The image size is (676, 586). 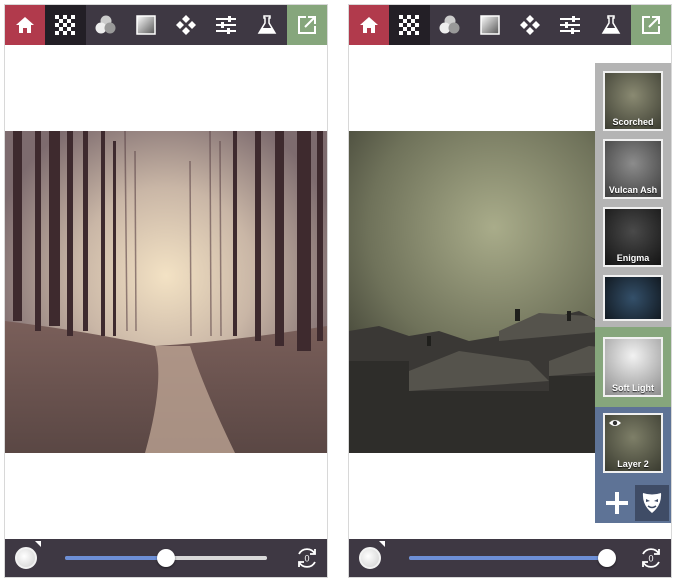 I want to click on texture-list: Scorched Vulcan Ash Enigma, so click(x=633, y=195).